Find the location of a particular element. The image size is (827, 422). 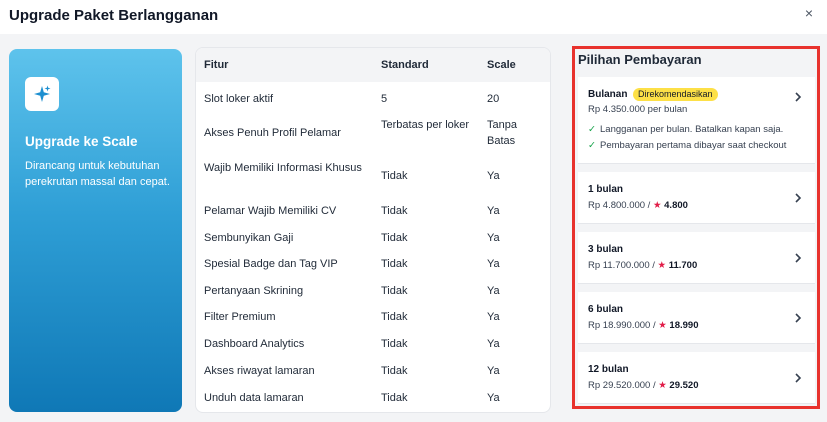

feature-name: Pertanyaan Skrining is located at coordinates (254, 291).